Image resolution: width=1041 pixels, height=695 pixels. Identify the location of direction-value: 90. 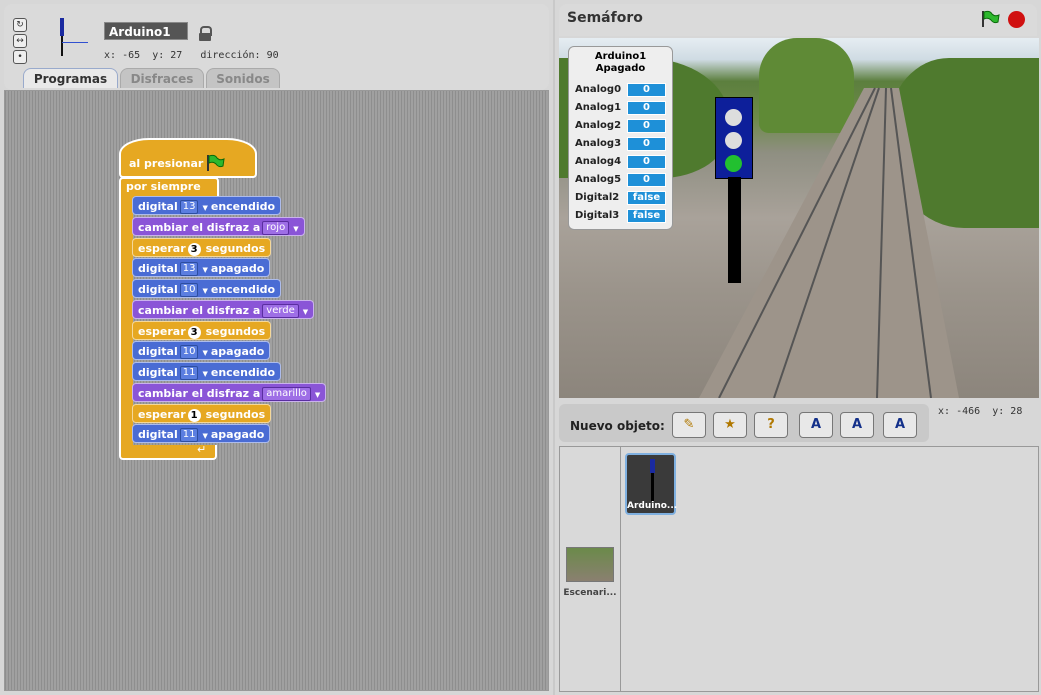
(272, 55).